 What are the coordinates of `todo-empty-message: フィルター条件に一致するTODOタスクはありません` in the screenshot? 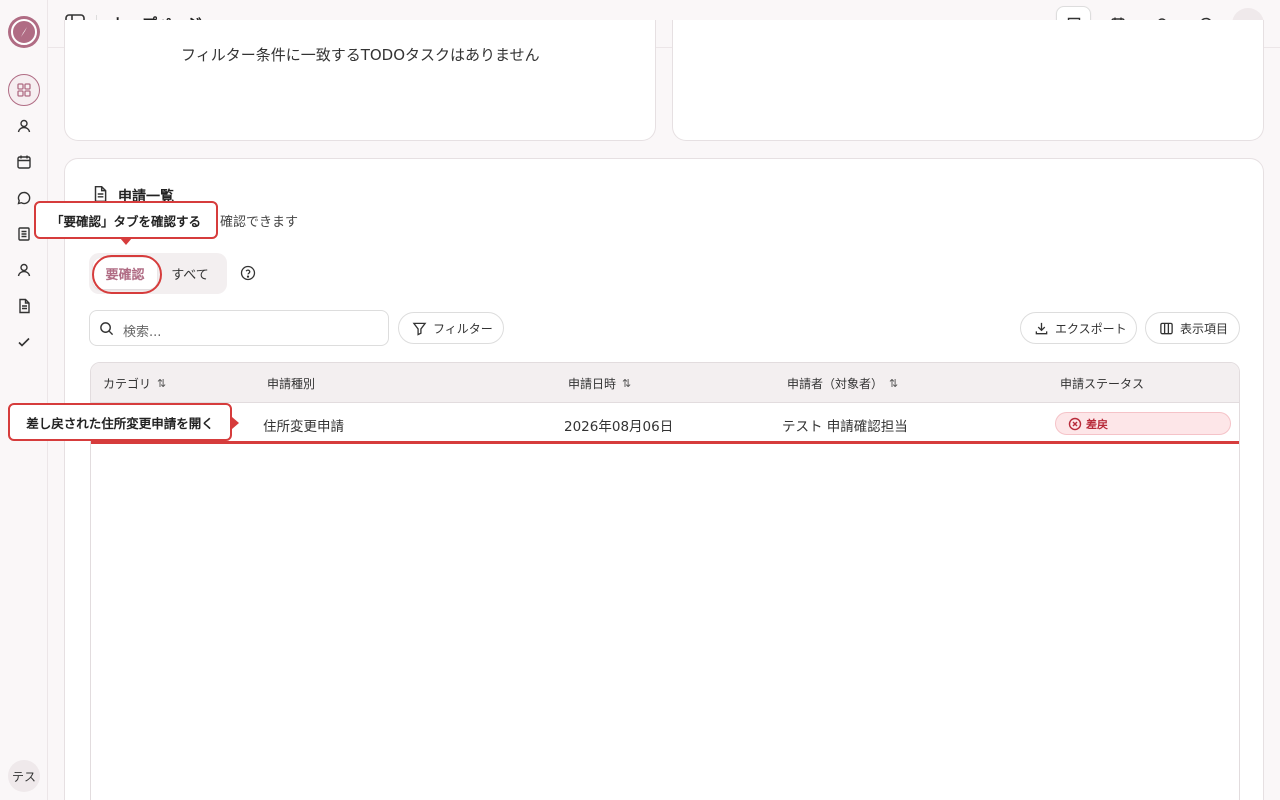 It's located at (360, 55).